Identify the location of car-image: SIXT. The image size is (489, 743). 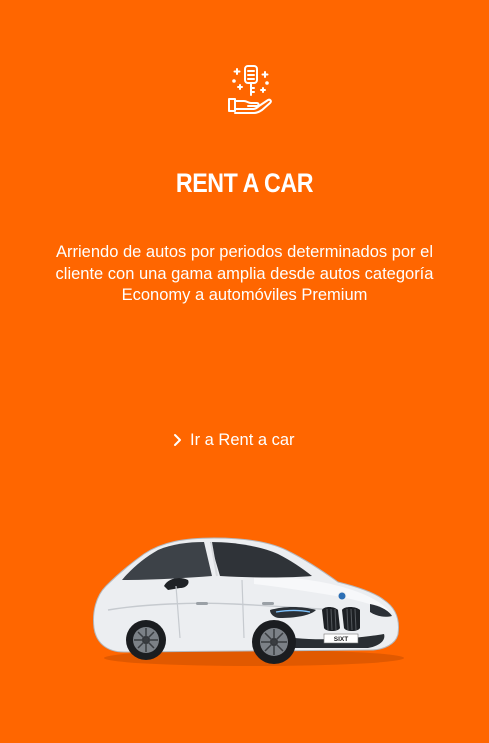
(248, 601).